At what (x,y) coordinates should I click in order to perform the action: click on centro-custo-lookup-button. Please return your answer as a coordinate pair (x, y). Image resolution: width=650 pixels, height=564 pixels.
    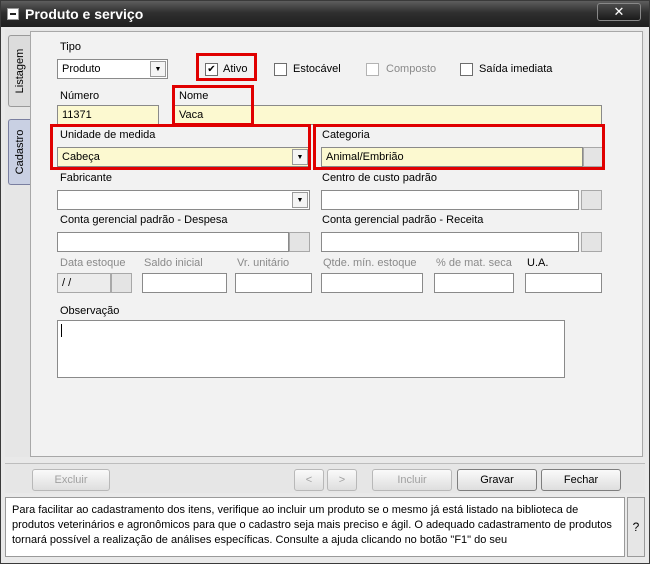
    Looking at the image, I should click on (591, 200).